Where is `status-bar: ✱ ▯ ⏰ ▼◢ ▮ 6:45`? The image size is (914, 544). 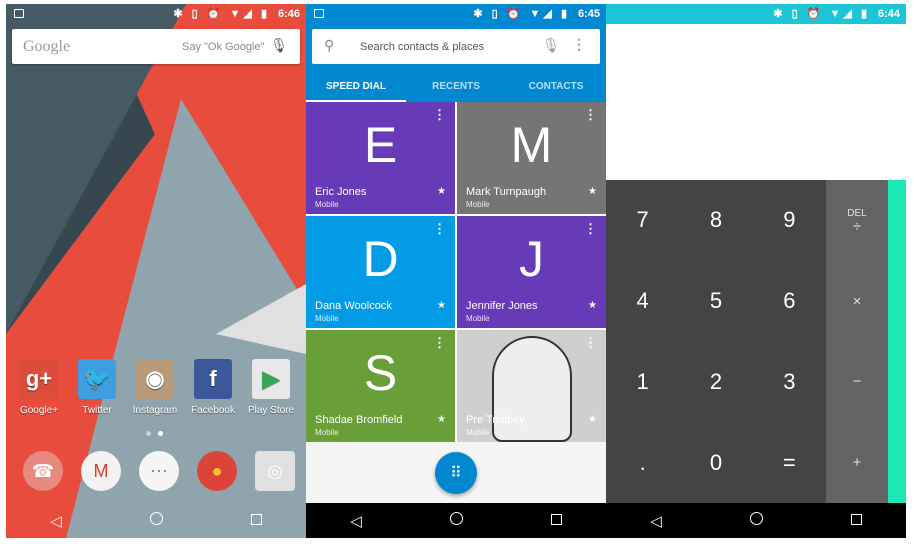 status-bar: ✱ ▯ ⏰ ▼◢ ▮ 6:45 is located at coordinates (456, 14).